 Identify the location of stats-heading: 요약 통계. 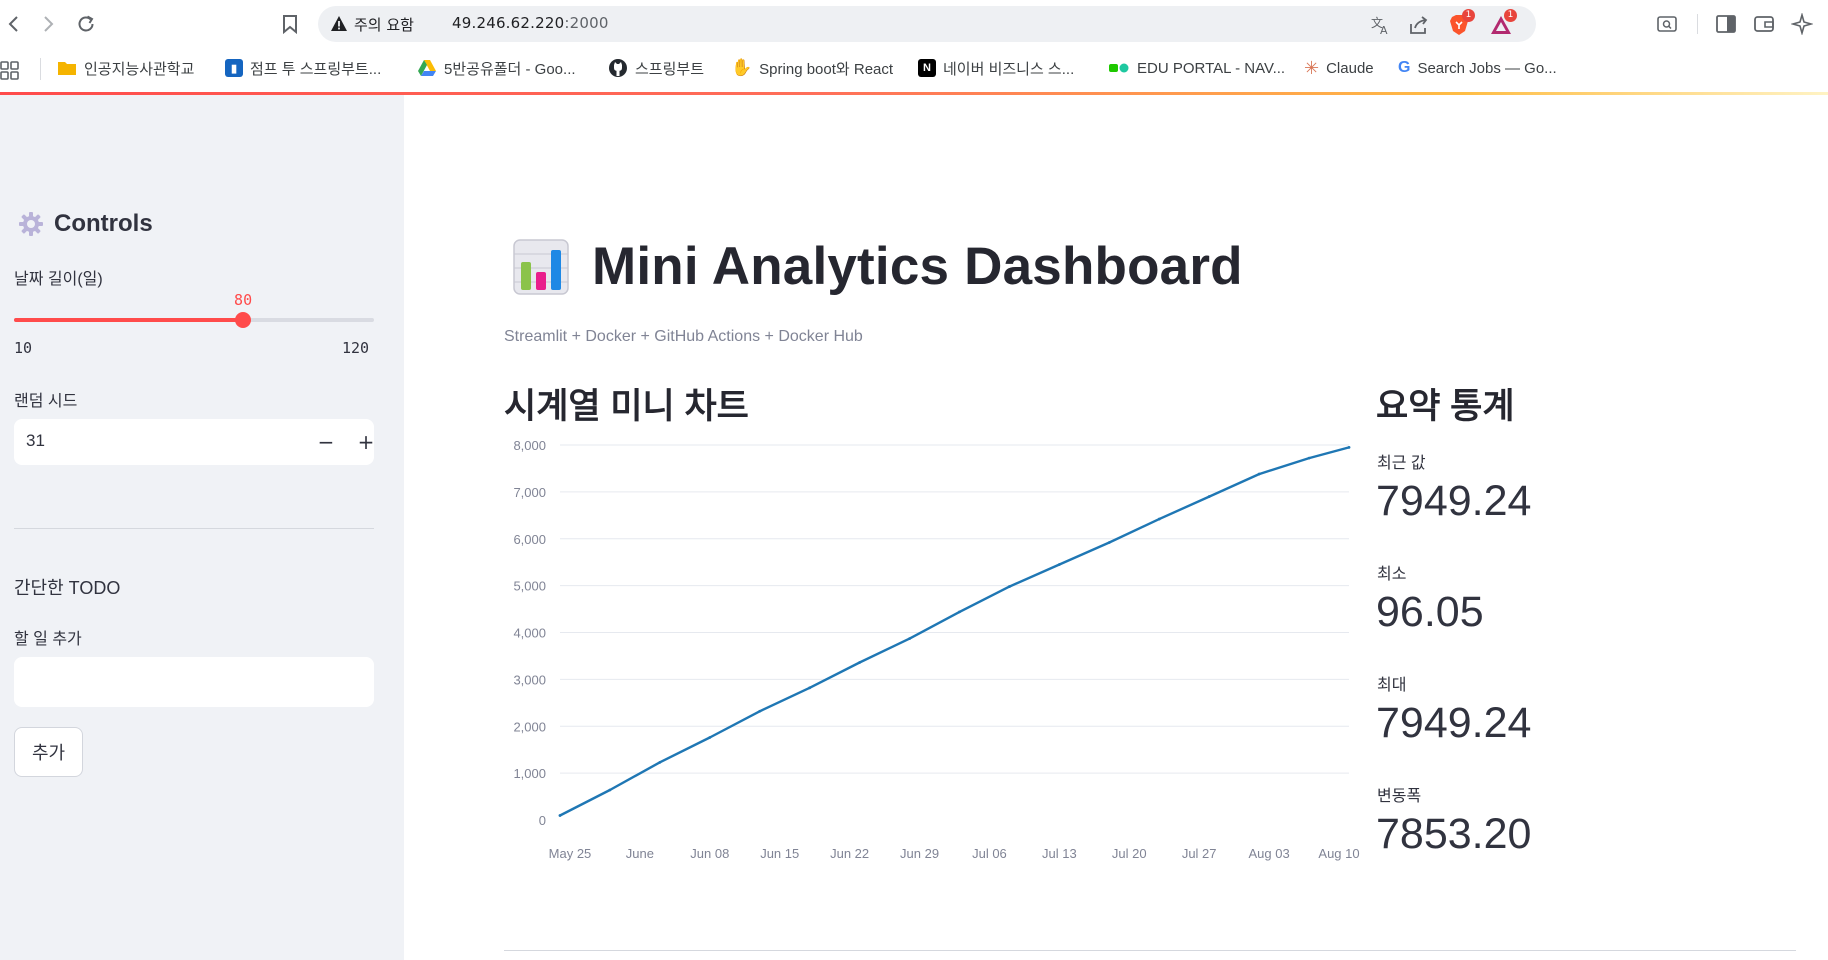
(1445, 406).